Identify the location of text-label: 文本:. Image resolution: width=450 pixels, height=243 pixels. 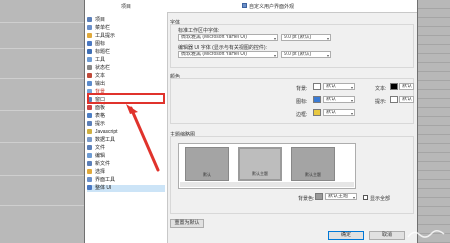
(381, 89).